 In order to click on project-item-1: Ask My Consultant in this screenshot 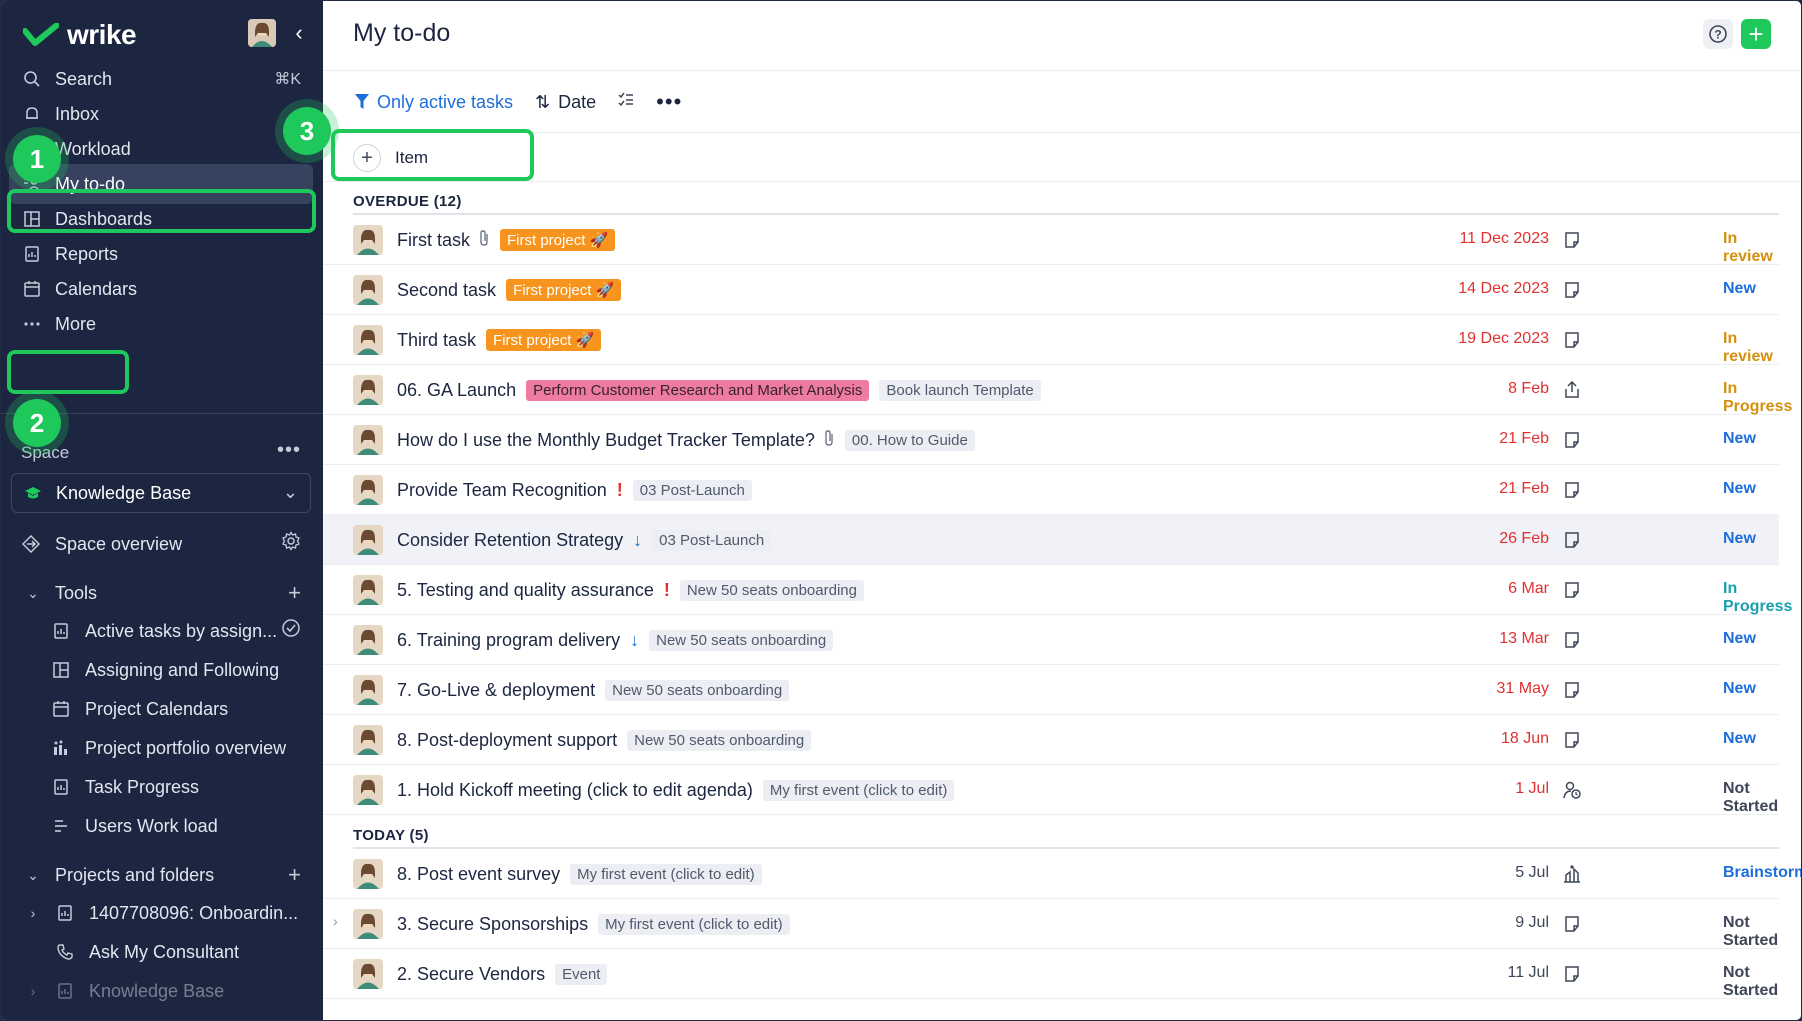, I will do `click(173, 952)`.